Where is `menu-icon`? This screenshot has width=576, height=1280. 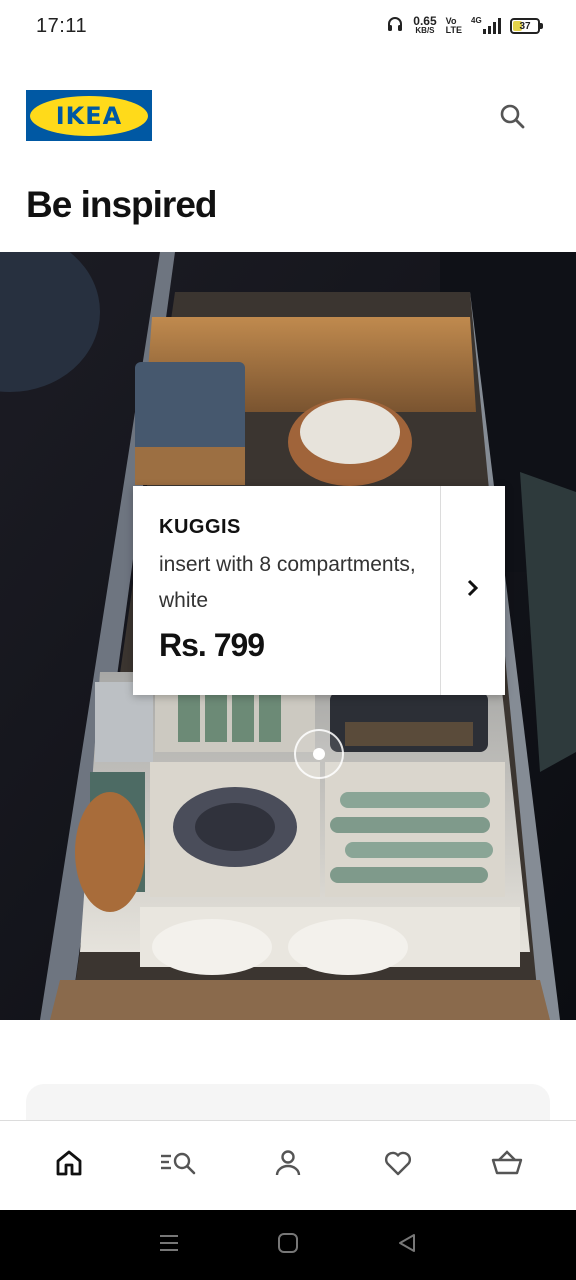 menu-icon is located at coordinates (169, 1245).